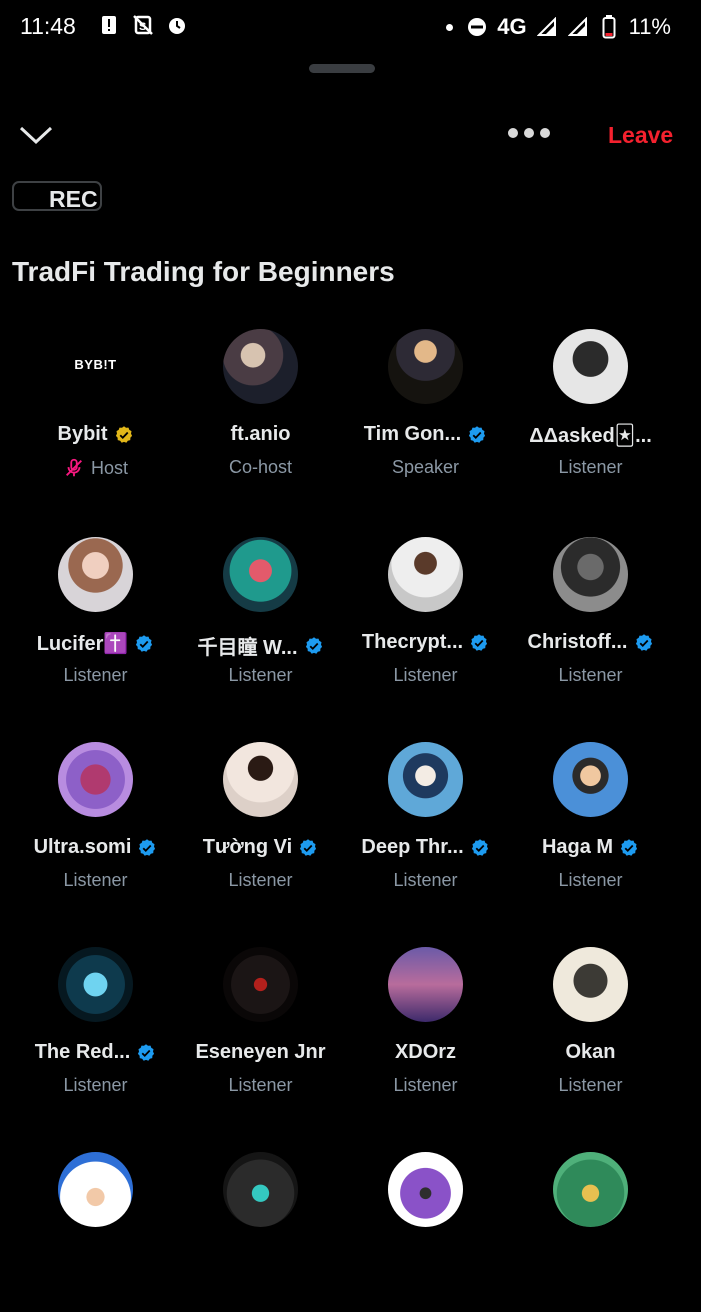  I want to click on chevron-down-icon, so click(36, 136).